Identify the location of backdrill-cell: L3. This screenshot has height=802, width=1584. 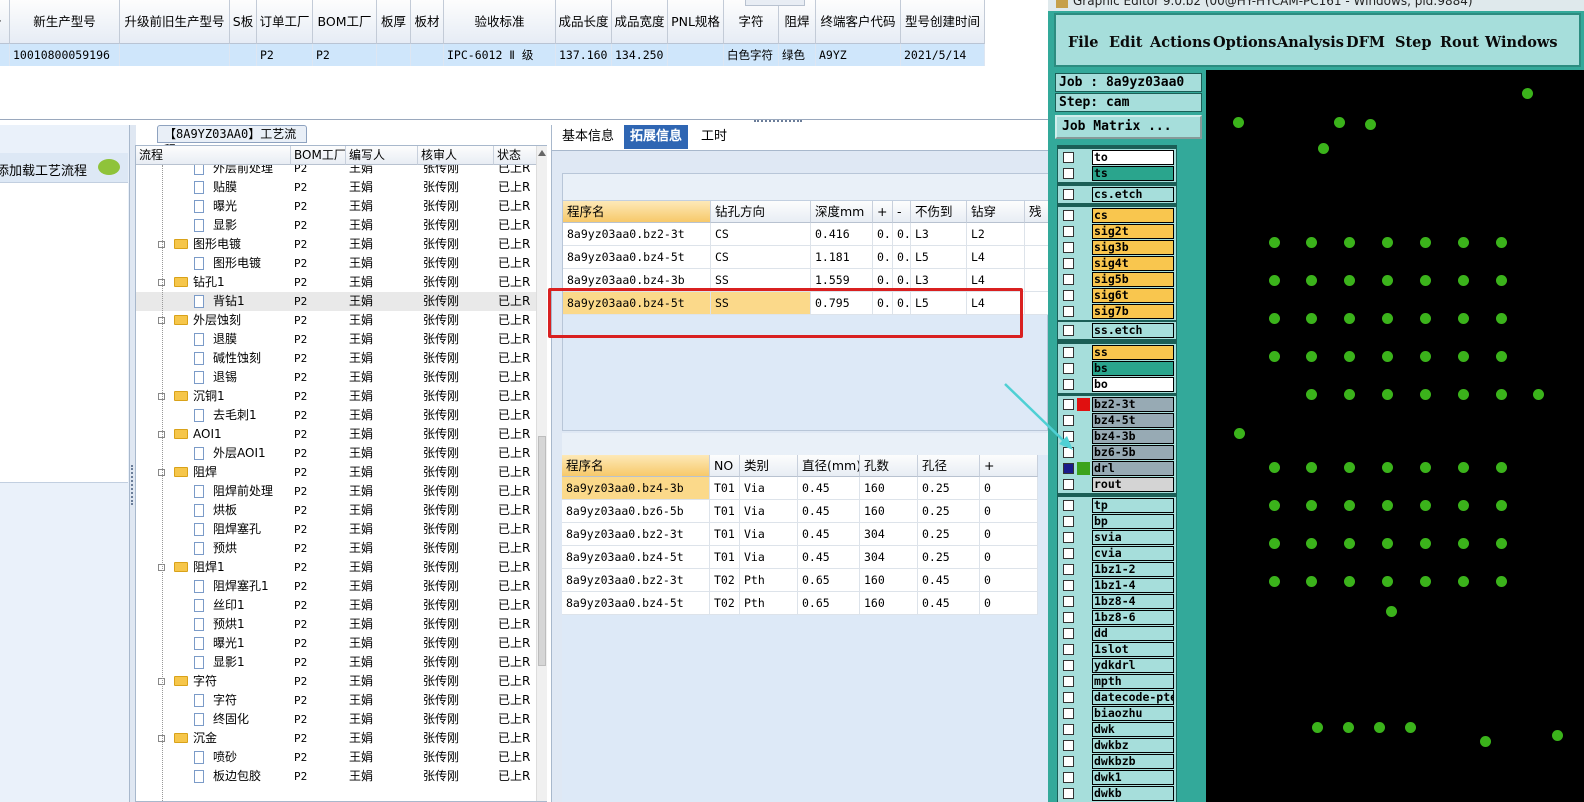
(939, 234).